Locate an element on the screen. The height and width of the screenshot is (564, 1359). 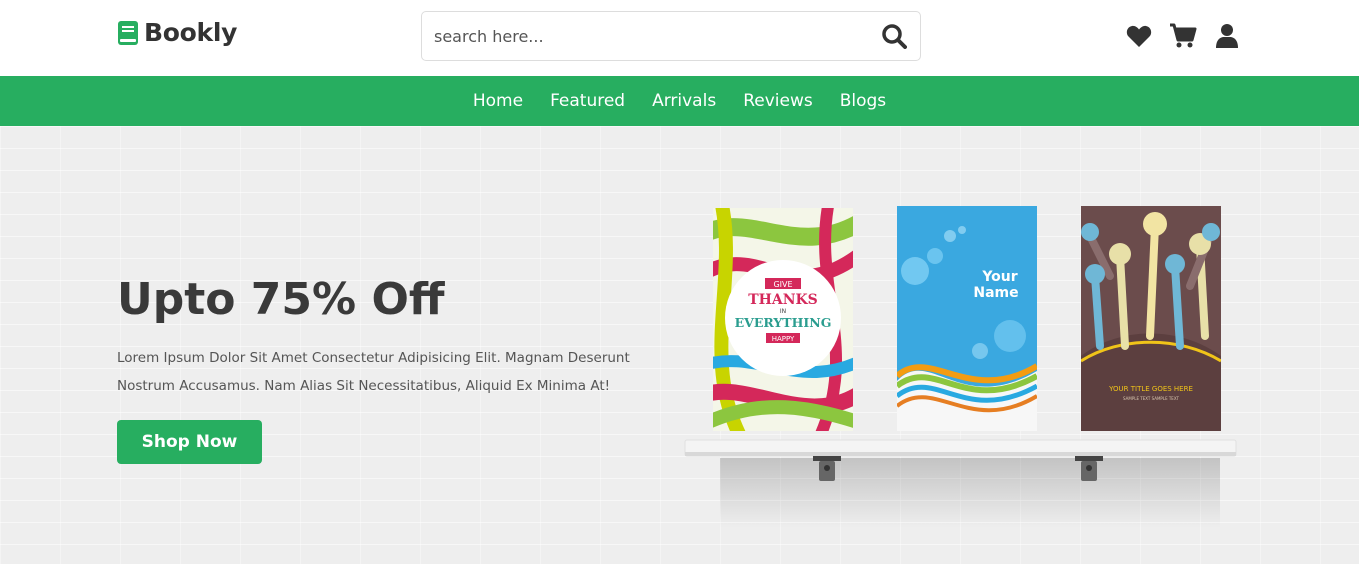
search-box is located at coordinates (671, 36).